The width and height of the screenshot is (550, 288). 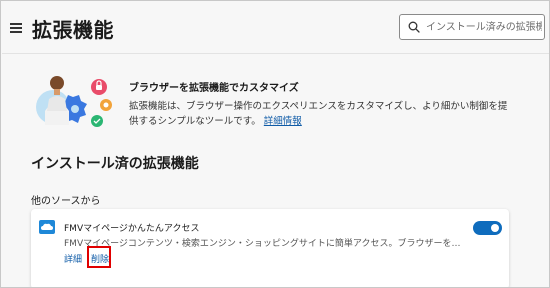 What do you see at coordinates (74, 101) in the screenshot?
I see `customize-illustration` at bounding box center [74, 101].